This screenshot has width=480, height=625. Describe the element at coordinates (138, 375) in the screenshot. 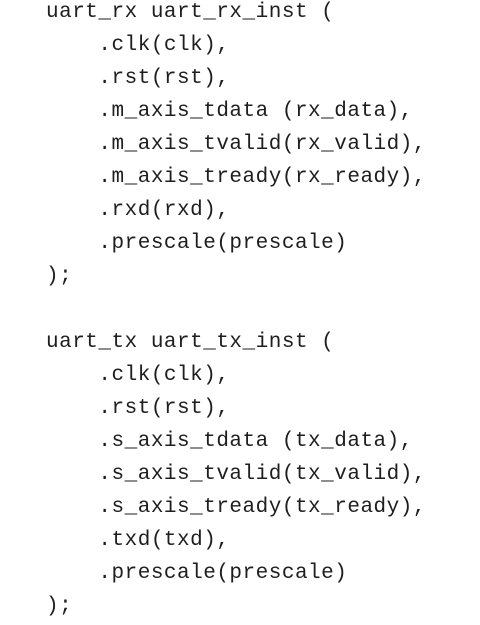

I see `code-line-12: .clk(clk),` at that location.